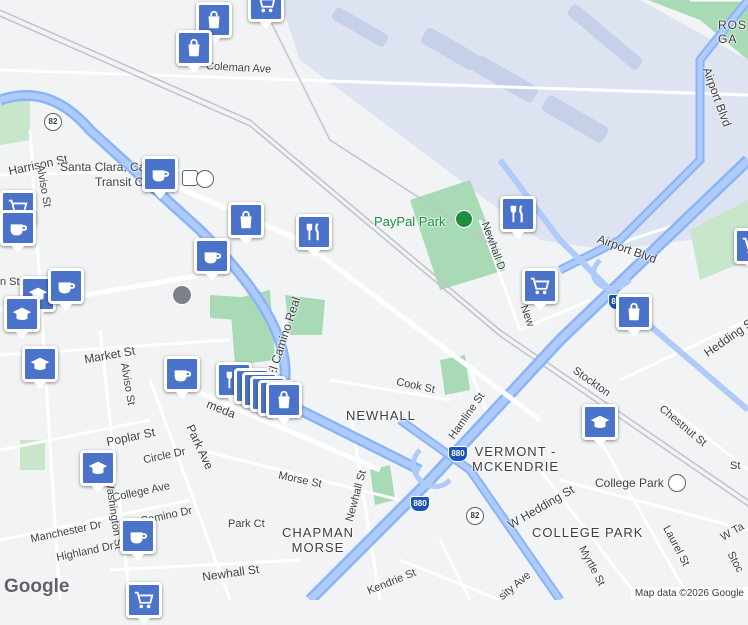  I want to click on university-icon, so click(182, 295).